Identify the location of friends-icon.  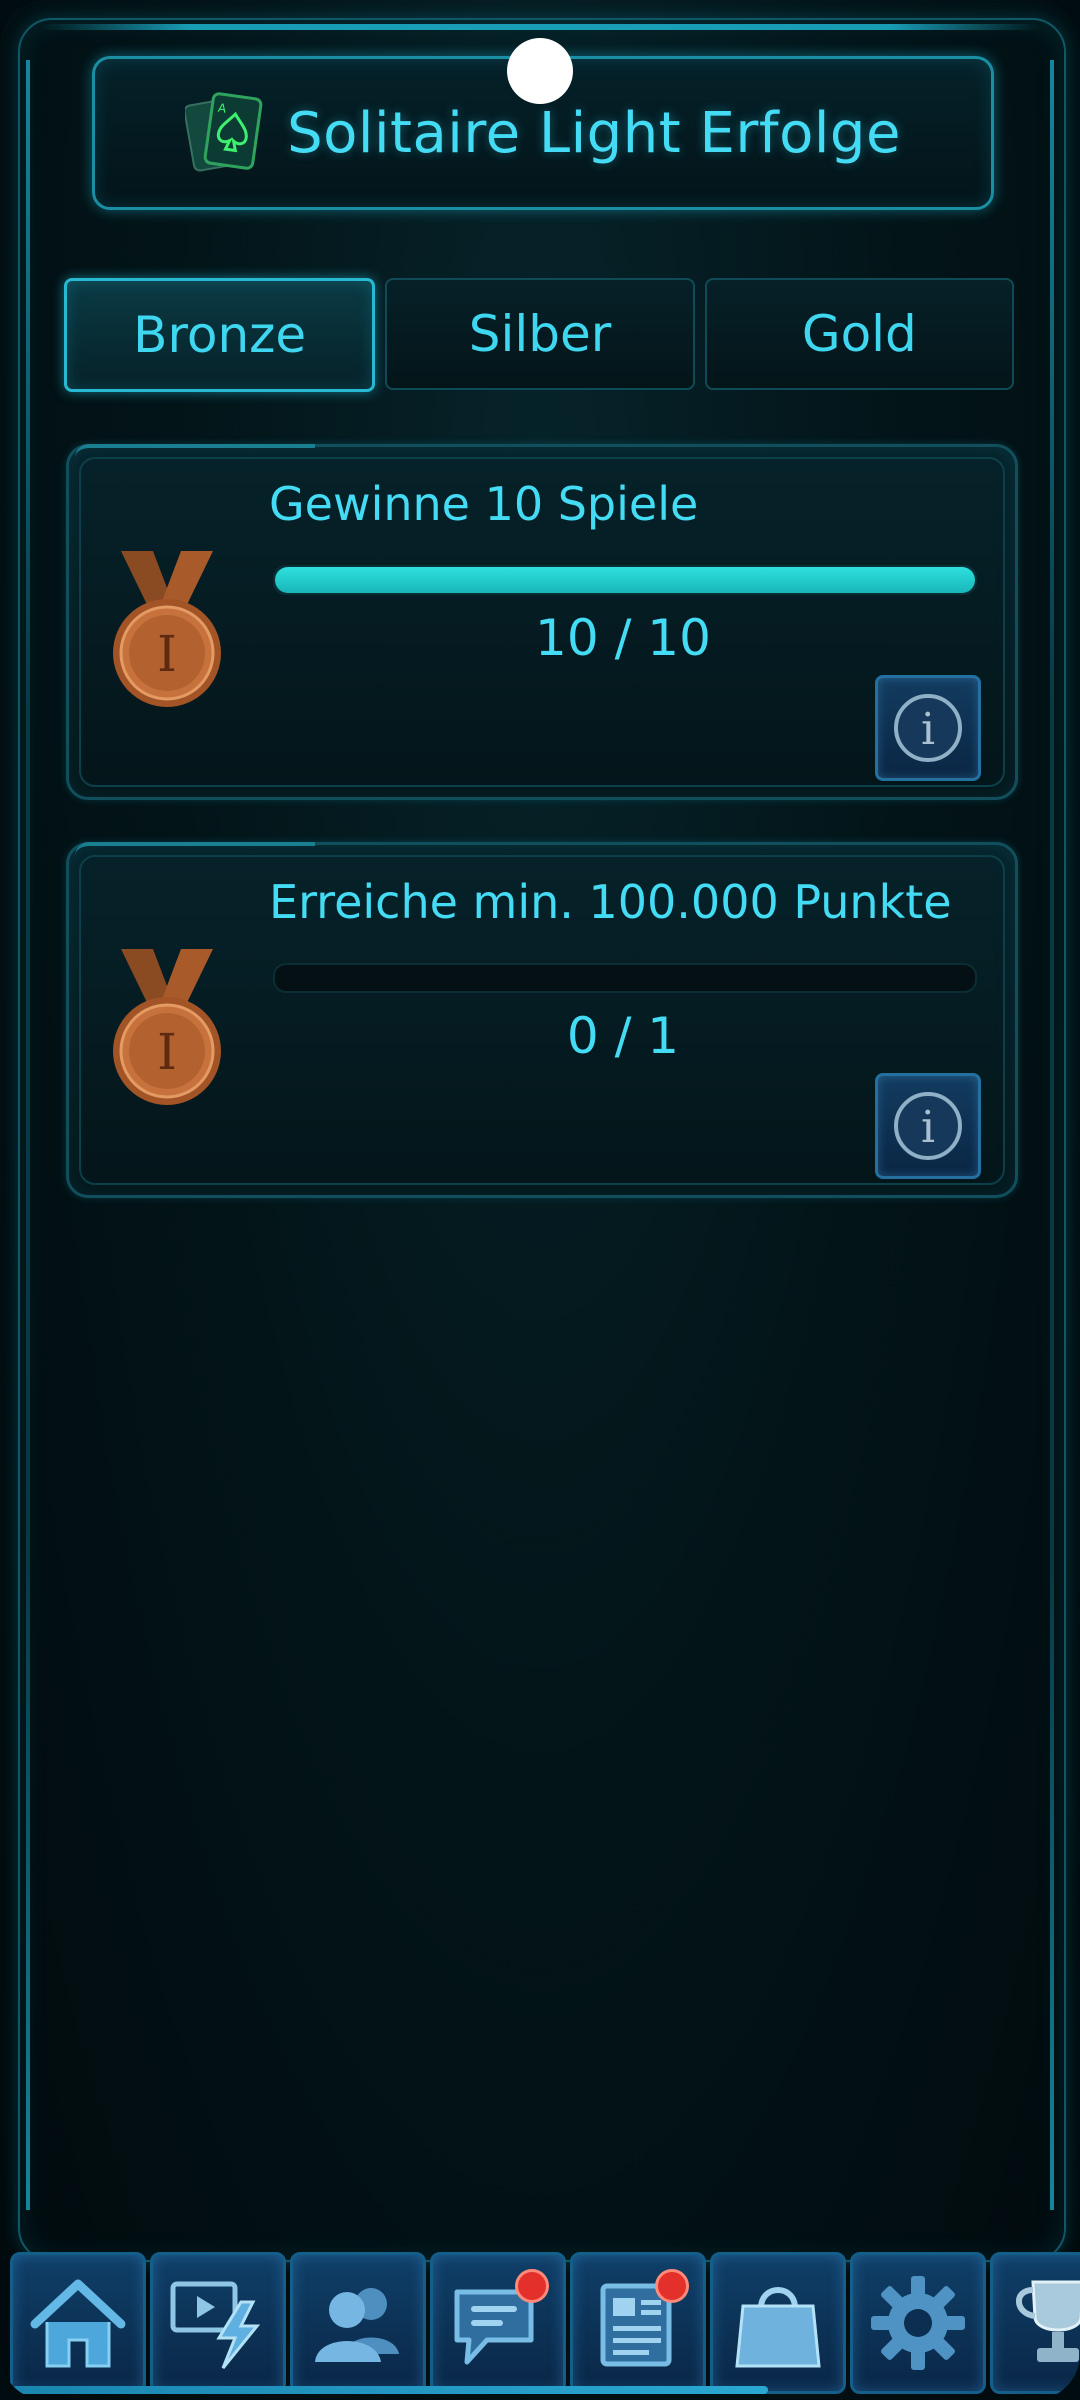
(357, 2325).